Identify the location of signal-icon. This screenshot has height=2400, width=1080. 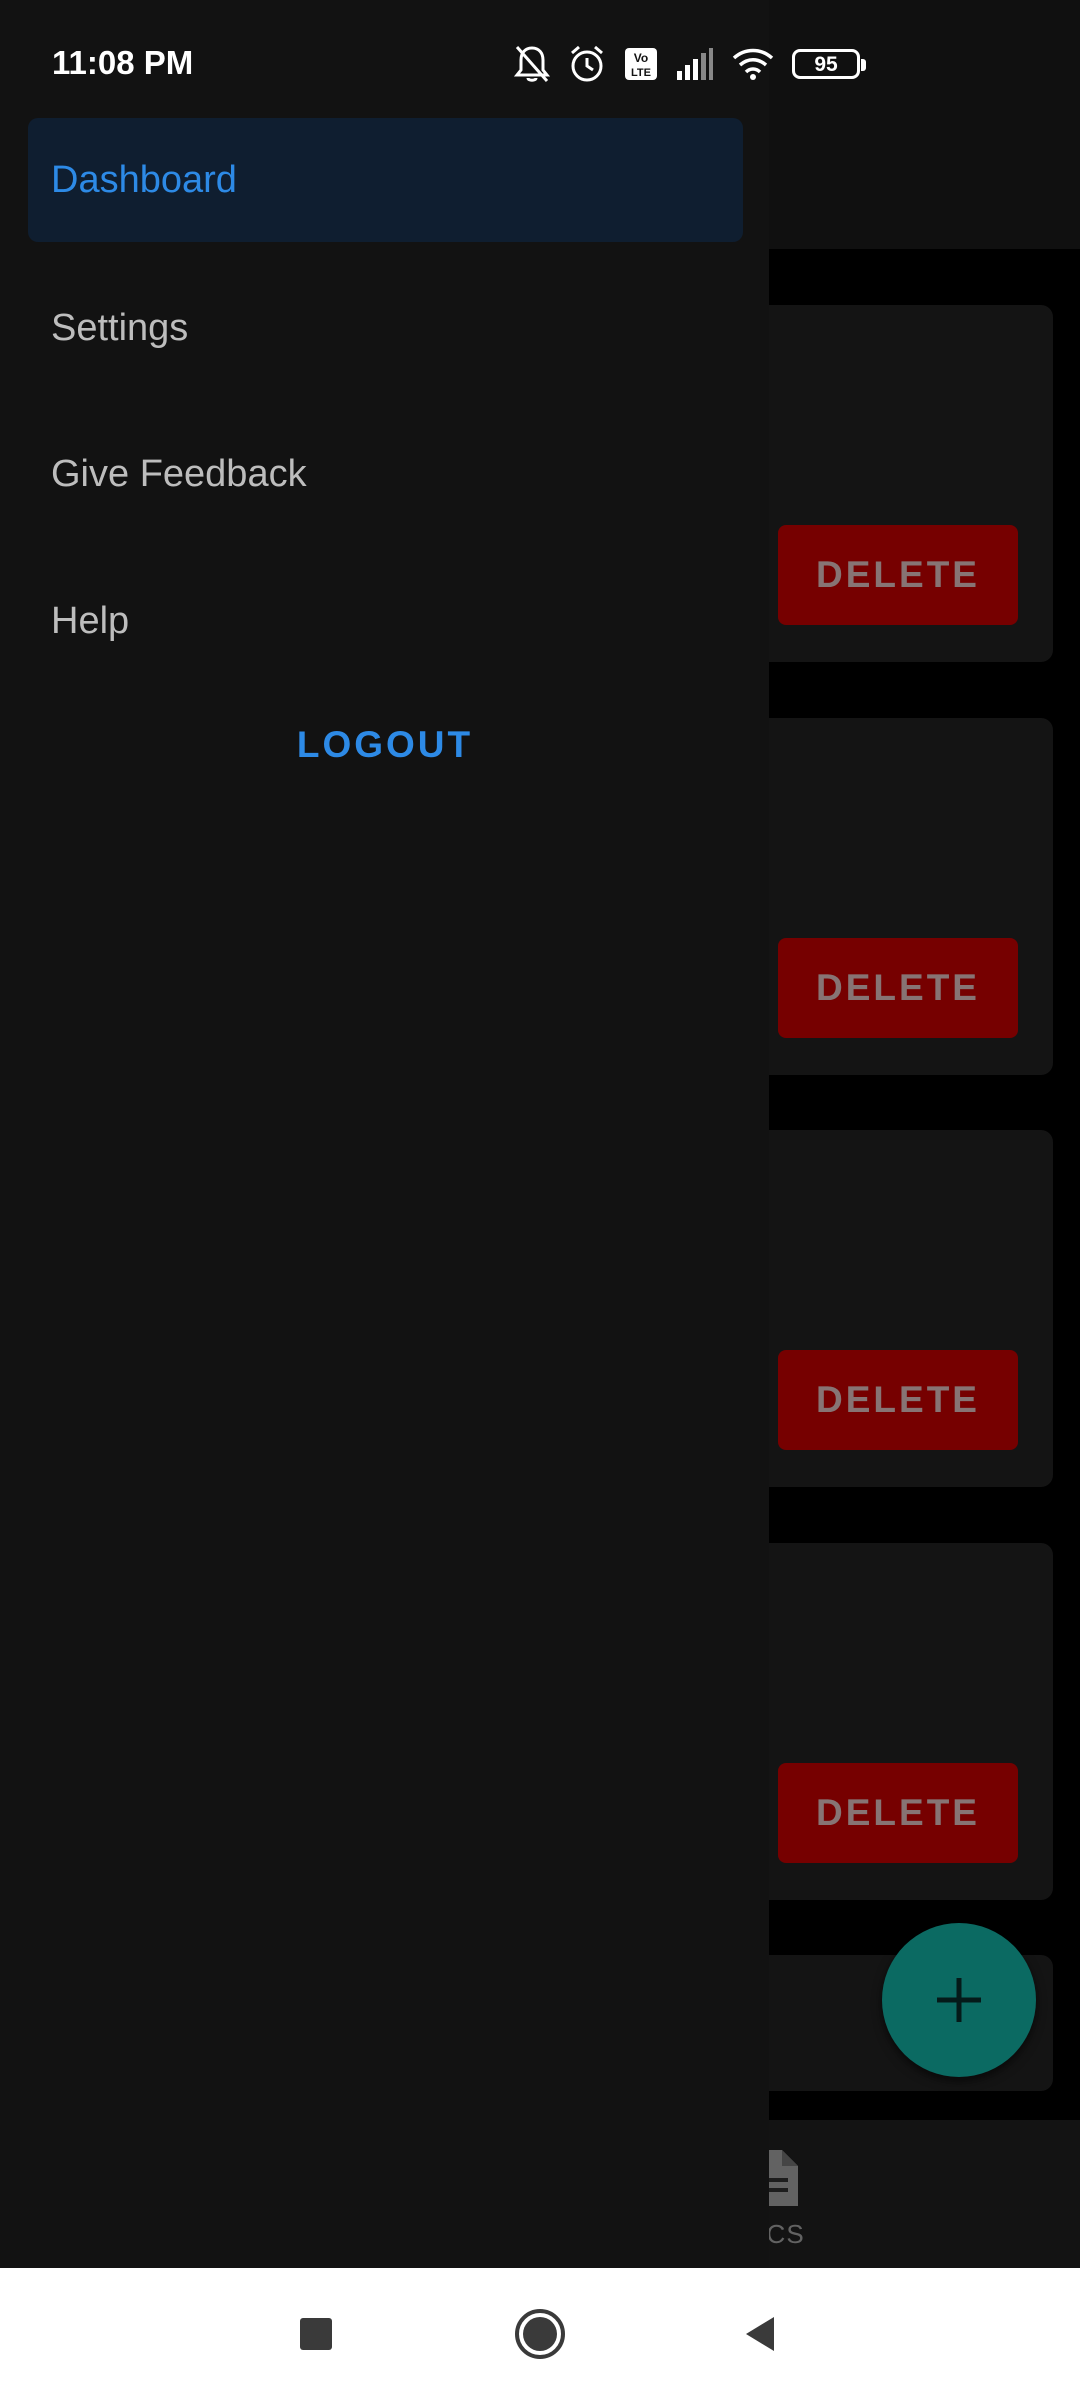
(695, 64).